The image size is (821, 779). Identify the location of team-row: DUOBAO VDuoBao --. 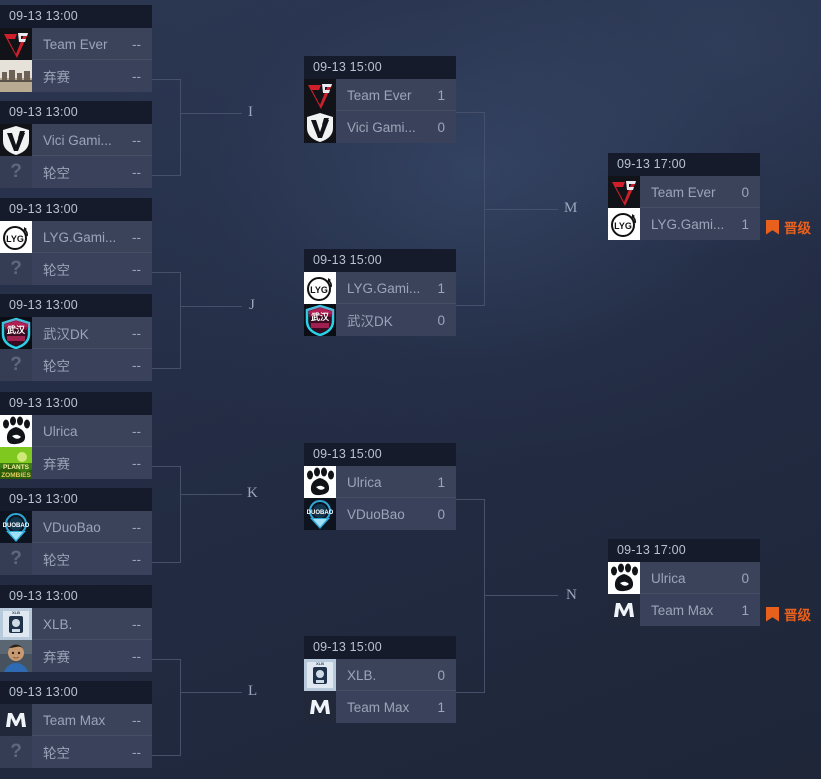
(76, 527).